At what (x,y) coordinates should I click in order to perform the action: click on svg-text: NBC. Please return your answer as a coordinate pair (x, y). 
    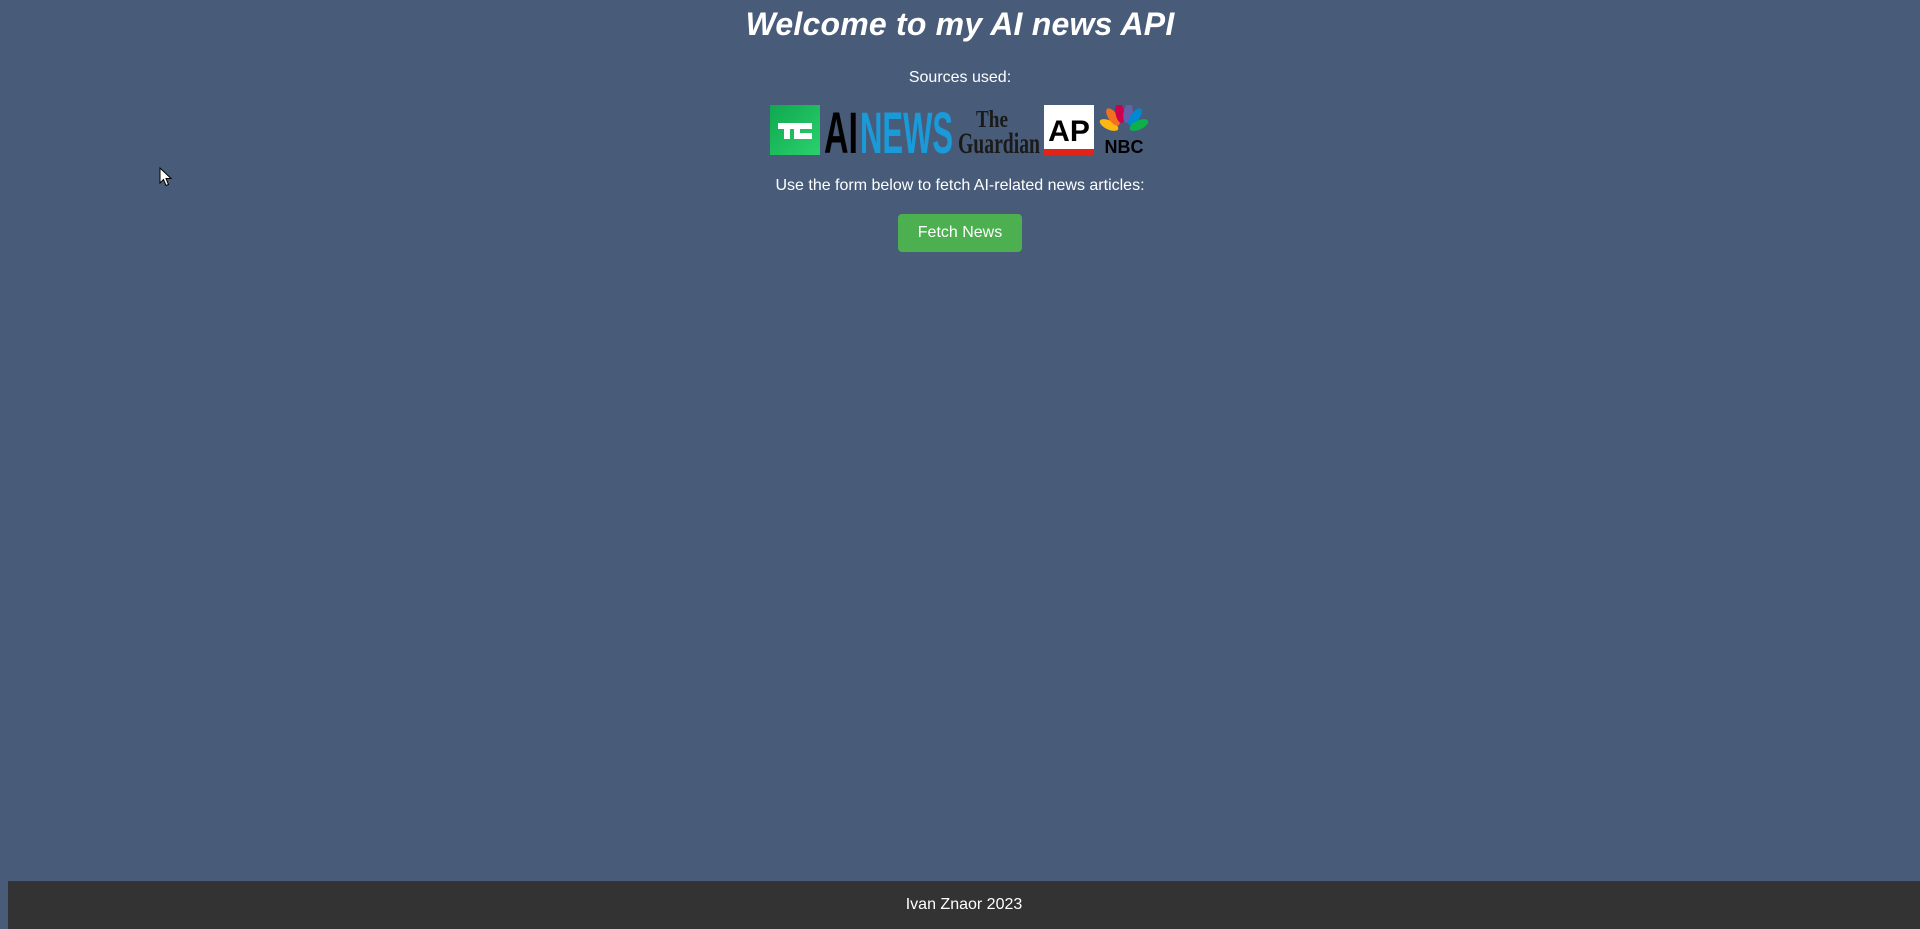
    Looking at the image, I should click on (1124, 146).